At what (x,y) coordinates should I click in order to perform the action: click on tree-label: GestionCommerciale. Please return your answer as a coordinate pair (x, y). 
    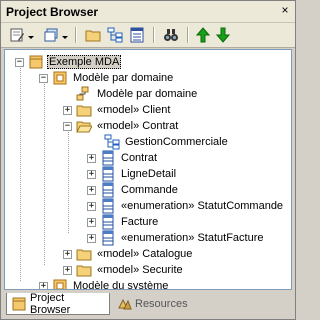
    Looking at the image, I should click on (176, 142).